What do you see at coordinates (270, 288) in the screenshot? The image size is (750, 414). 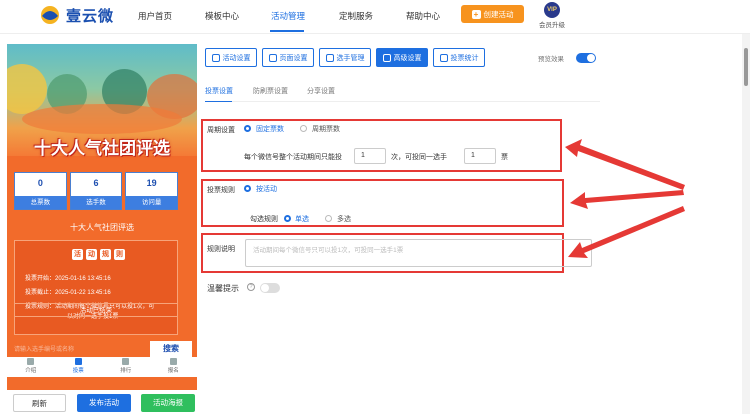 I see `tip-toggle` at bounding box center [270, 288].